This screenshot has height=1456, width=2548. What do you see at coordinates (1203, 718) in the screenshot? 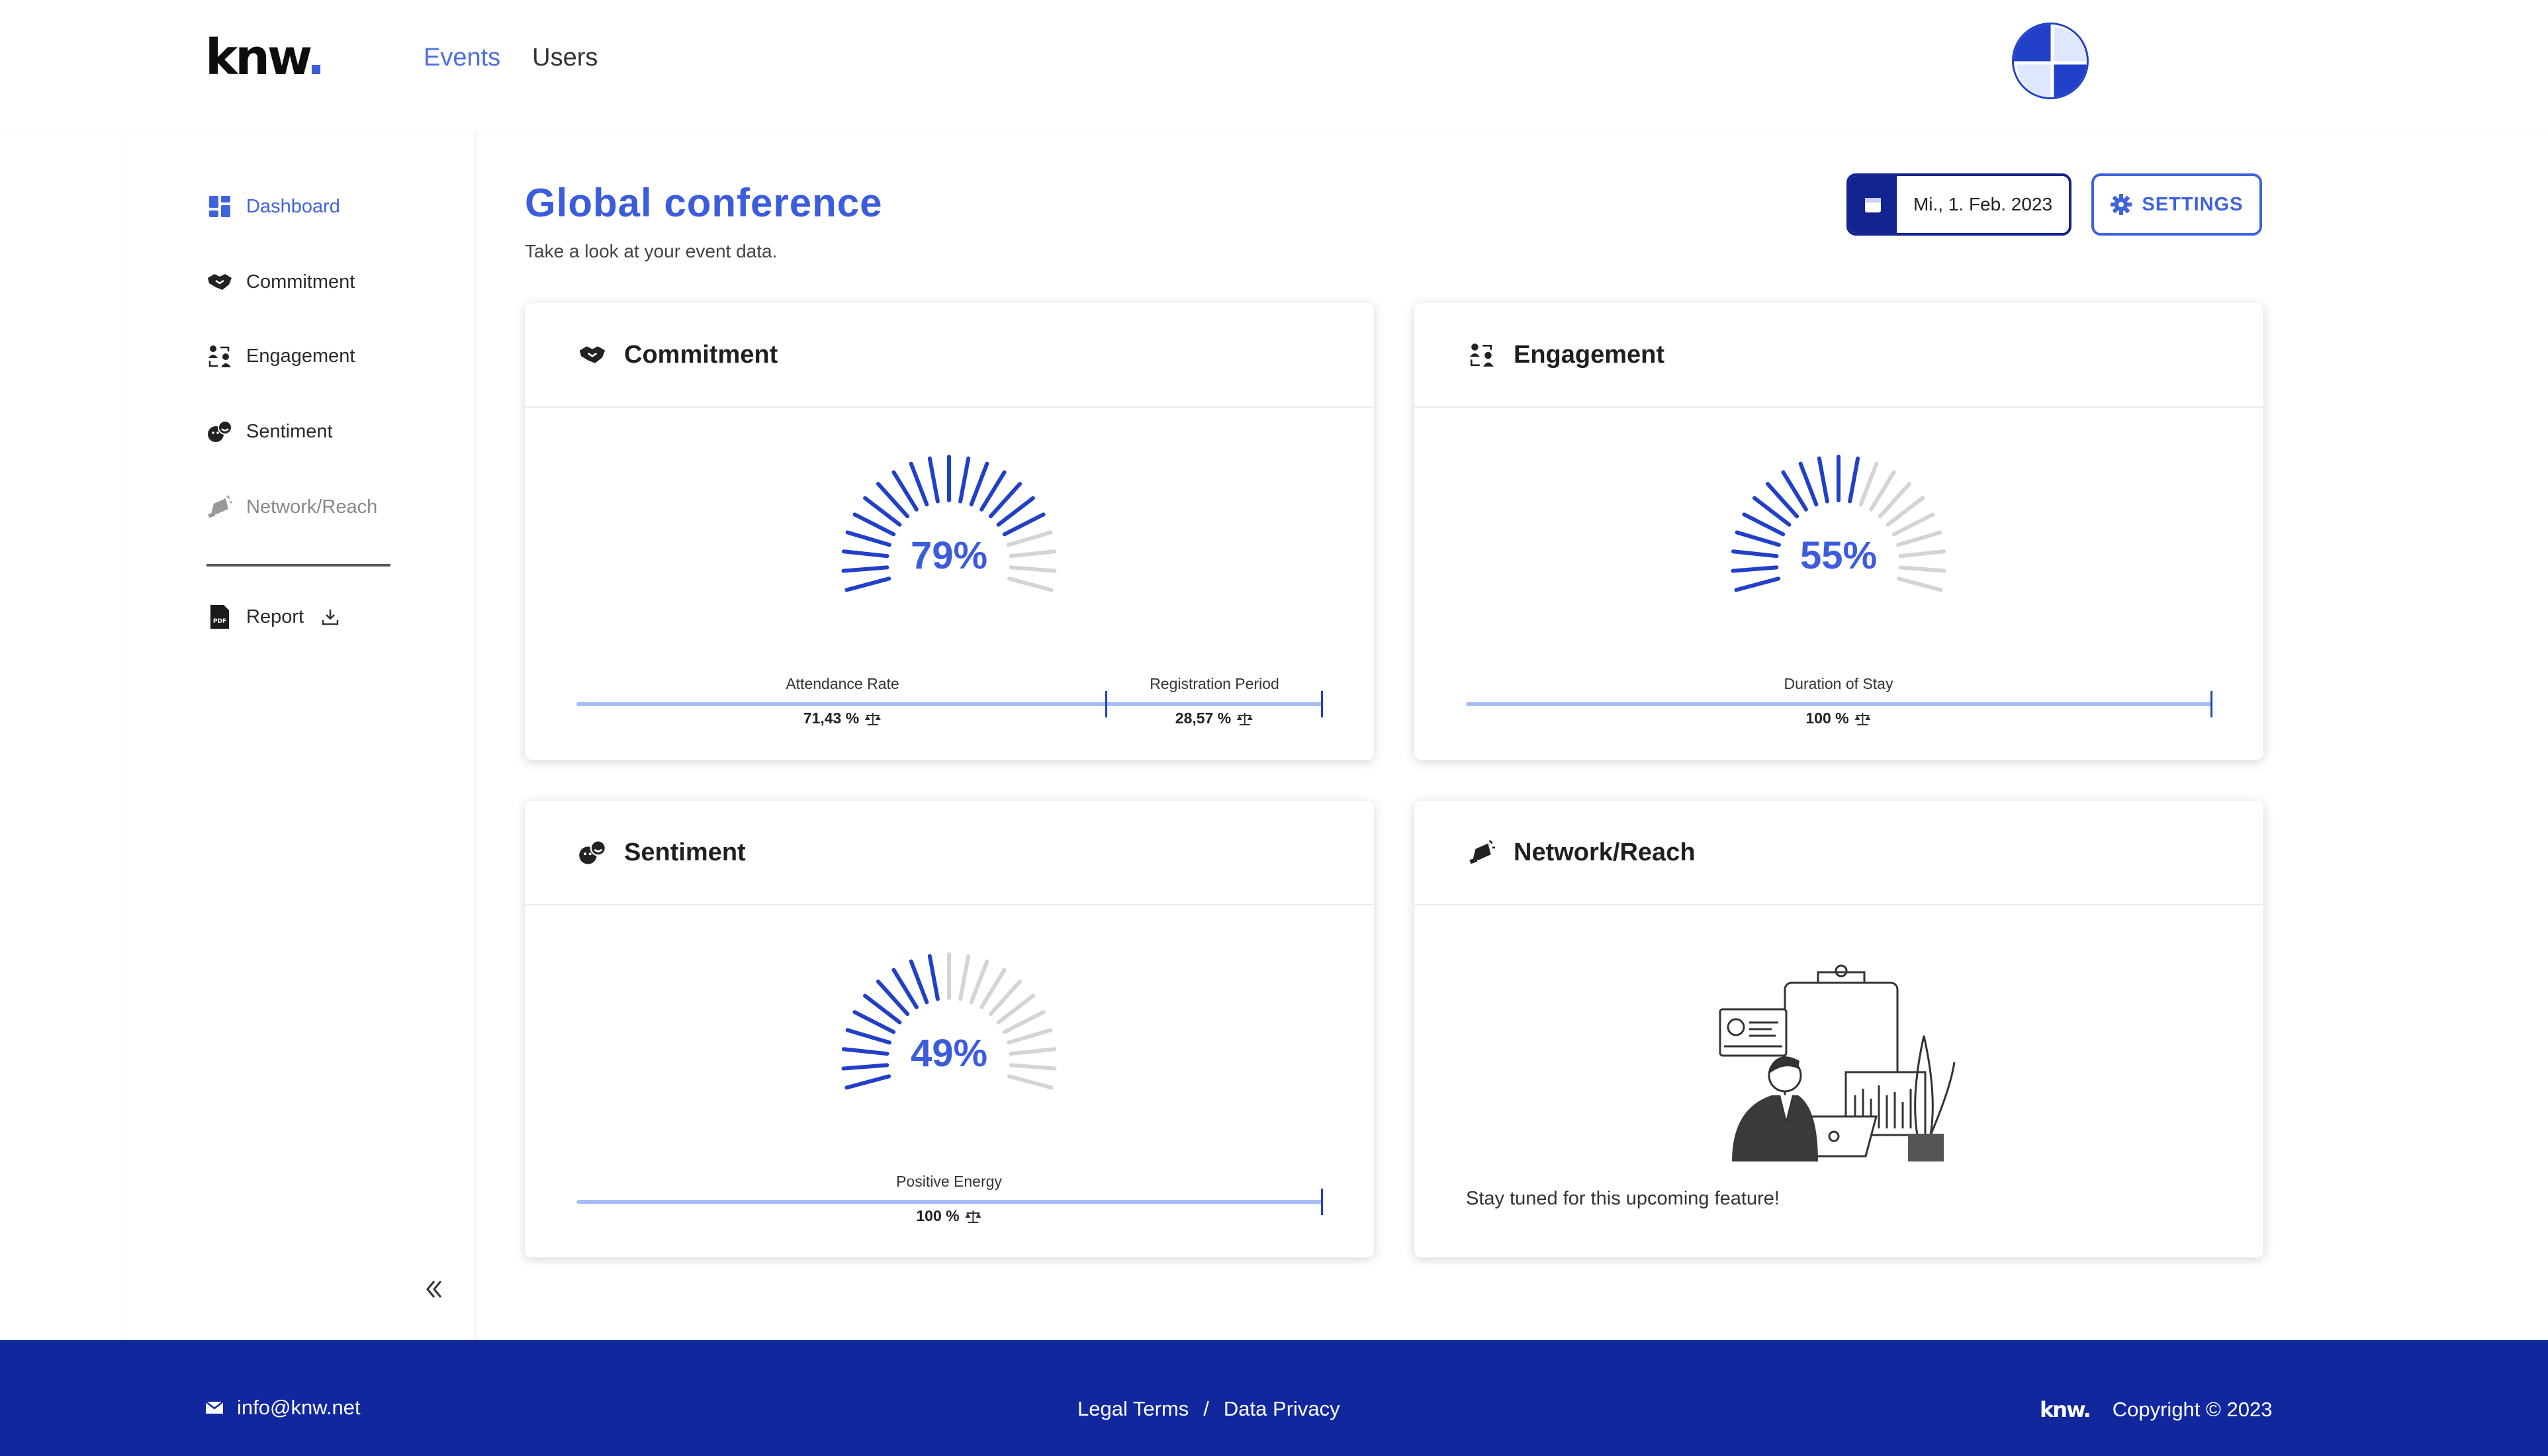
I see `bar-value: 28,57 %` at bounding box center [1203, 718].